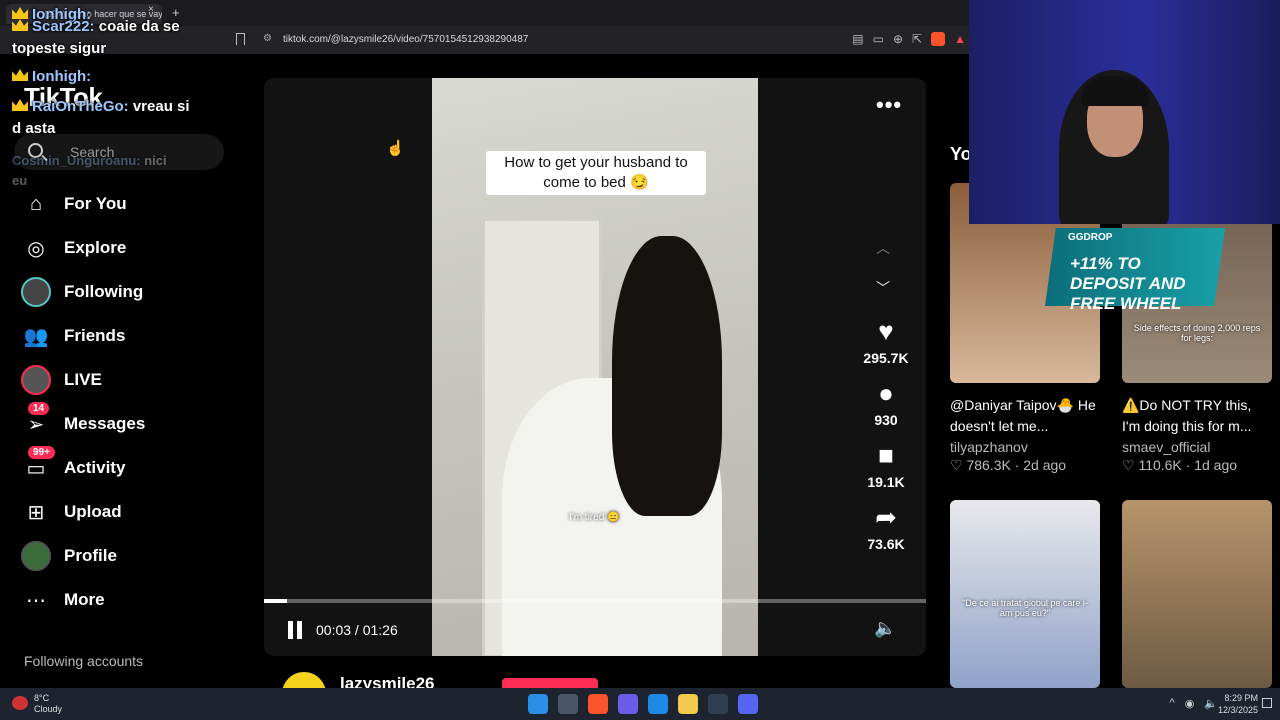  I want to click on brave-rewards-icon: ▲, so click(960, 39).